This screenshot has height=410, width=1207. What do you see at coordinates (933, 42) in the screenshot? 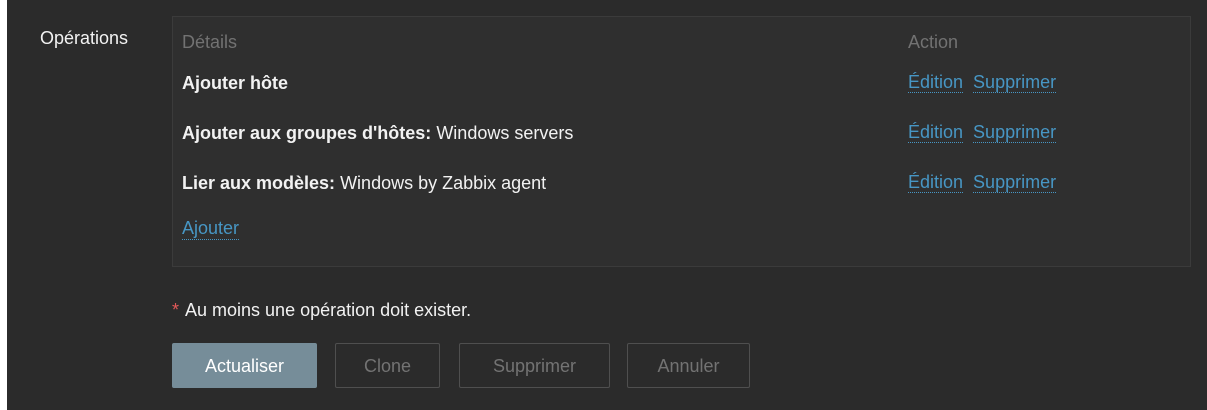
I see `column-header-action: Action` at bounding box center [933, 42].